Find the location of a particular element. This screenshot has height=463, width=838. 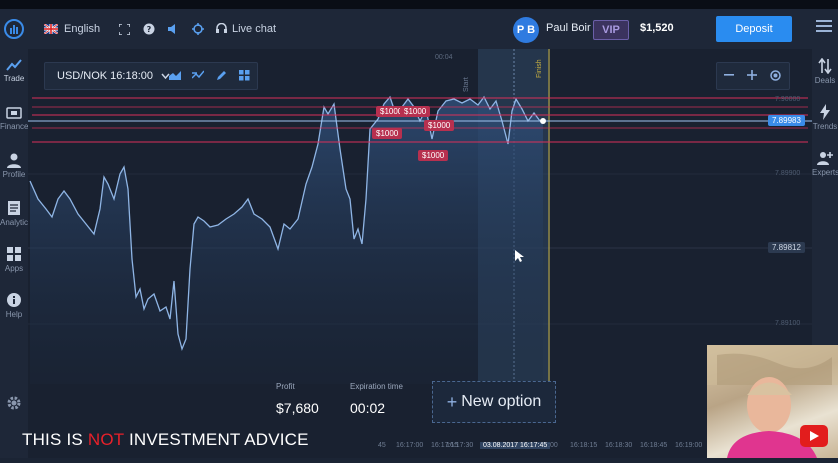

user-name: Paul Boir is located at coordinates (568, 28).